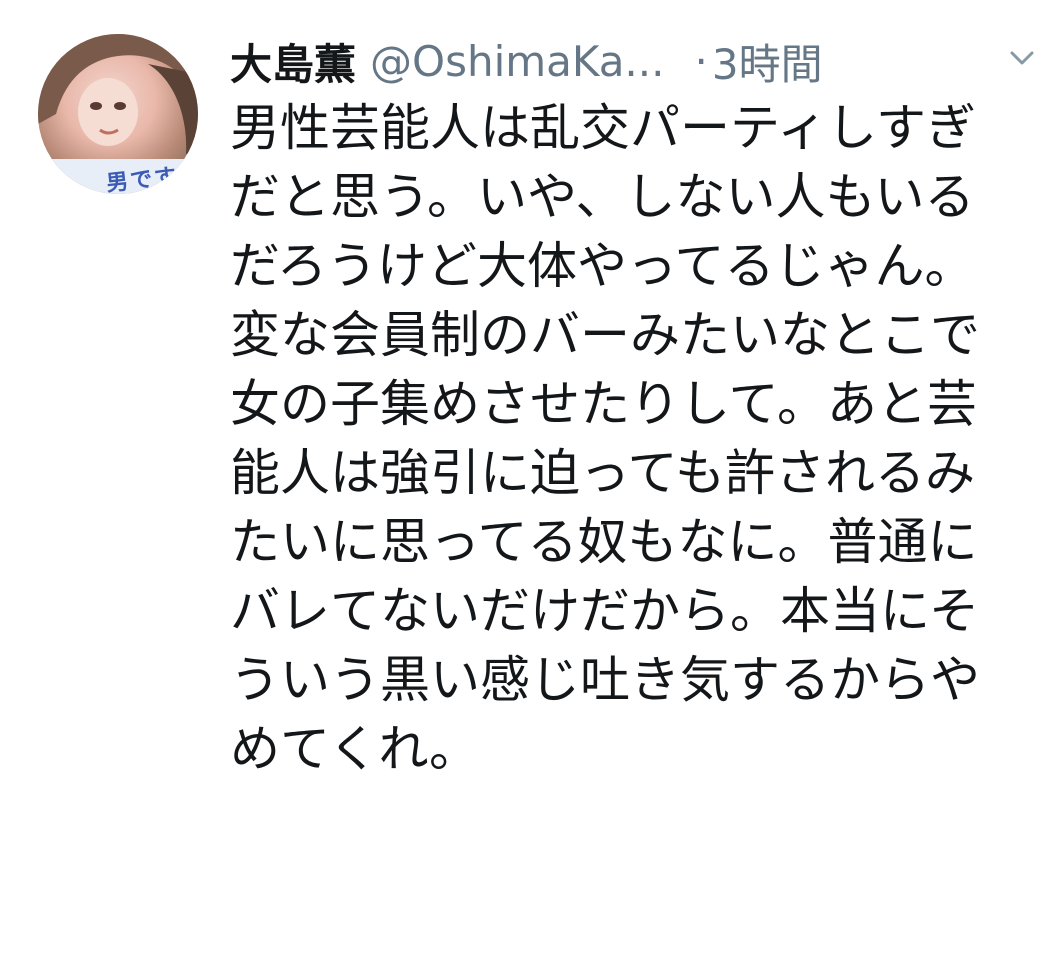 Image resolution: width=1042 pixels, height=955 pixels. I want to click on tweet-header: 大島薫 @OshimaKa... · 3時間, so click(526, 61).